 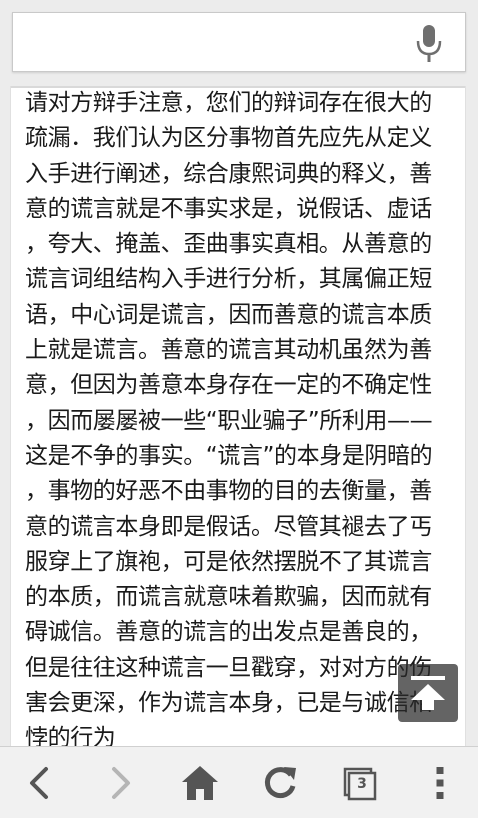 I want to click on article-line: ，夸大、掩盖、歪曲事实真相。从善意的, so click(x=228, y=244).